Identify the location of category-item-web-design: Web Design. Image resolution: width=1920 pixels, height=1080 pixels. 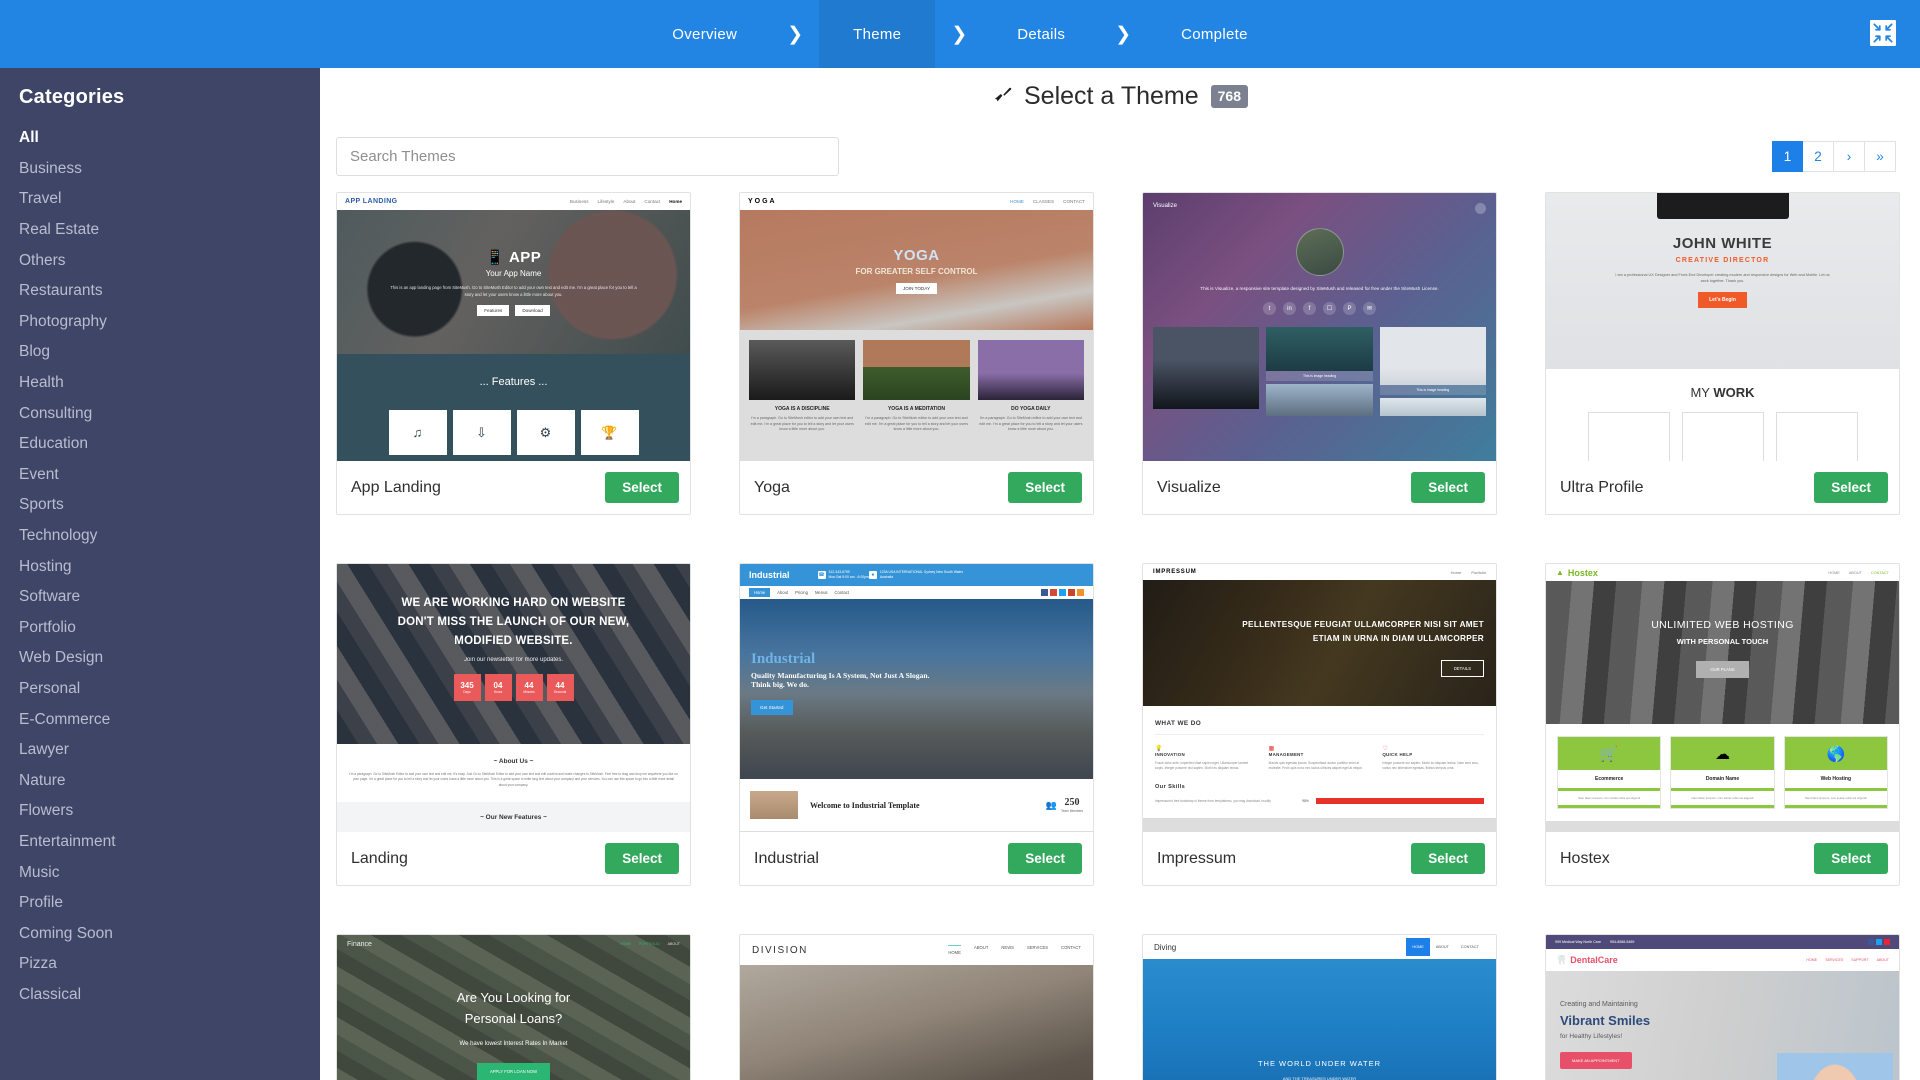
(160, 658).